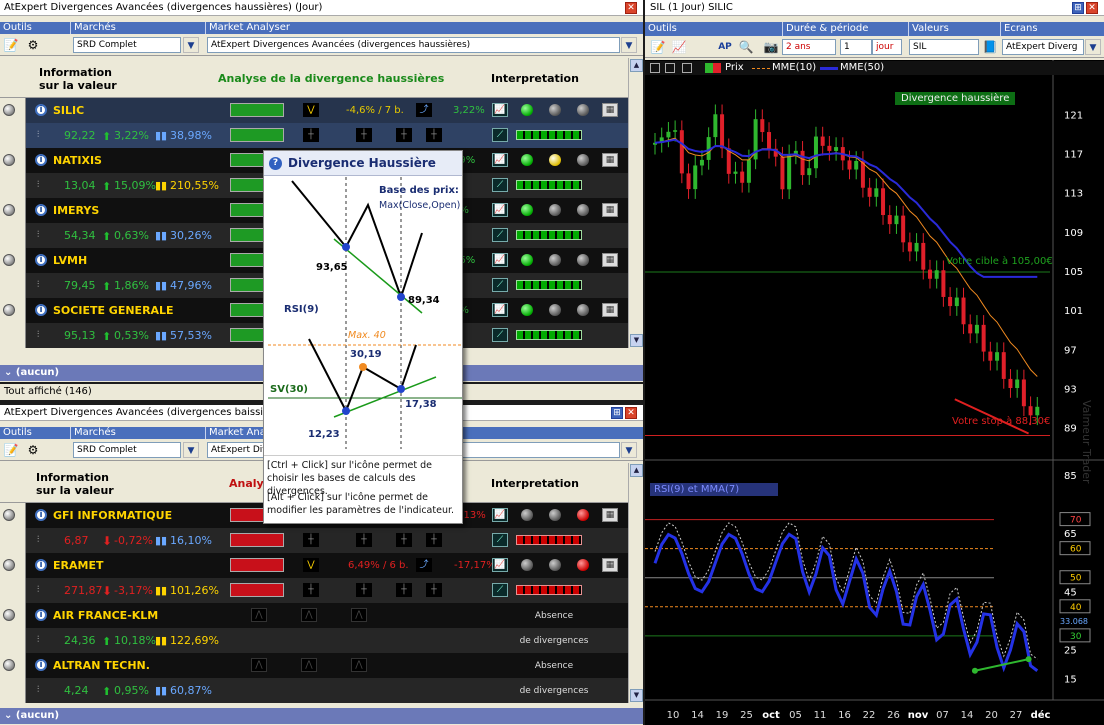 The width and height of the screenshot is (1104, 725). I want to click on unit-field: jour, so click(887, 47).